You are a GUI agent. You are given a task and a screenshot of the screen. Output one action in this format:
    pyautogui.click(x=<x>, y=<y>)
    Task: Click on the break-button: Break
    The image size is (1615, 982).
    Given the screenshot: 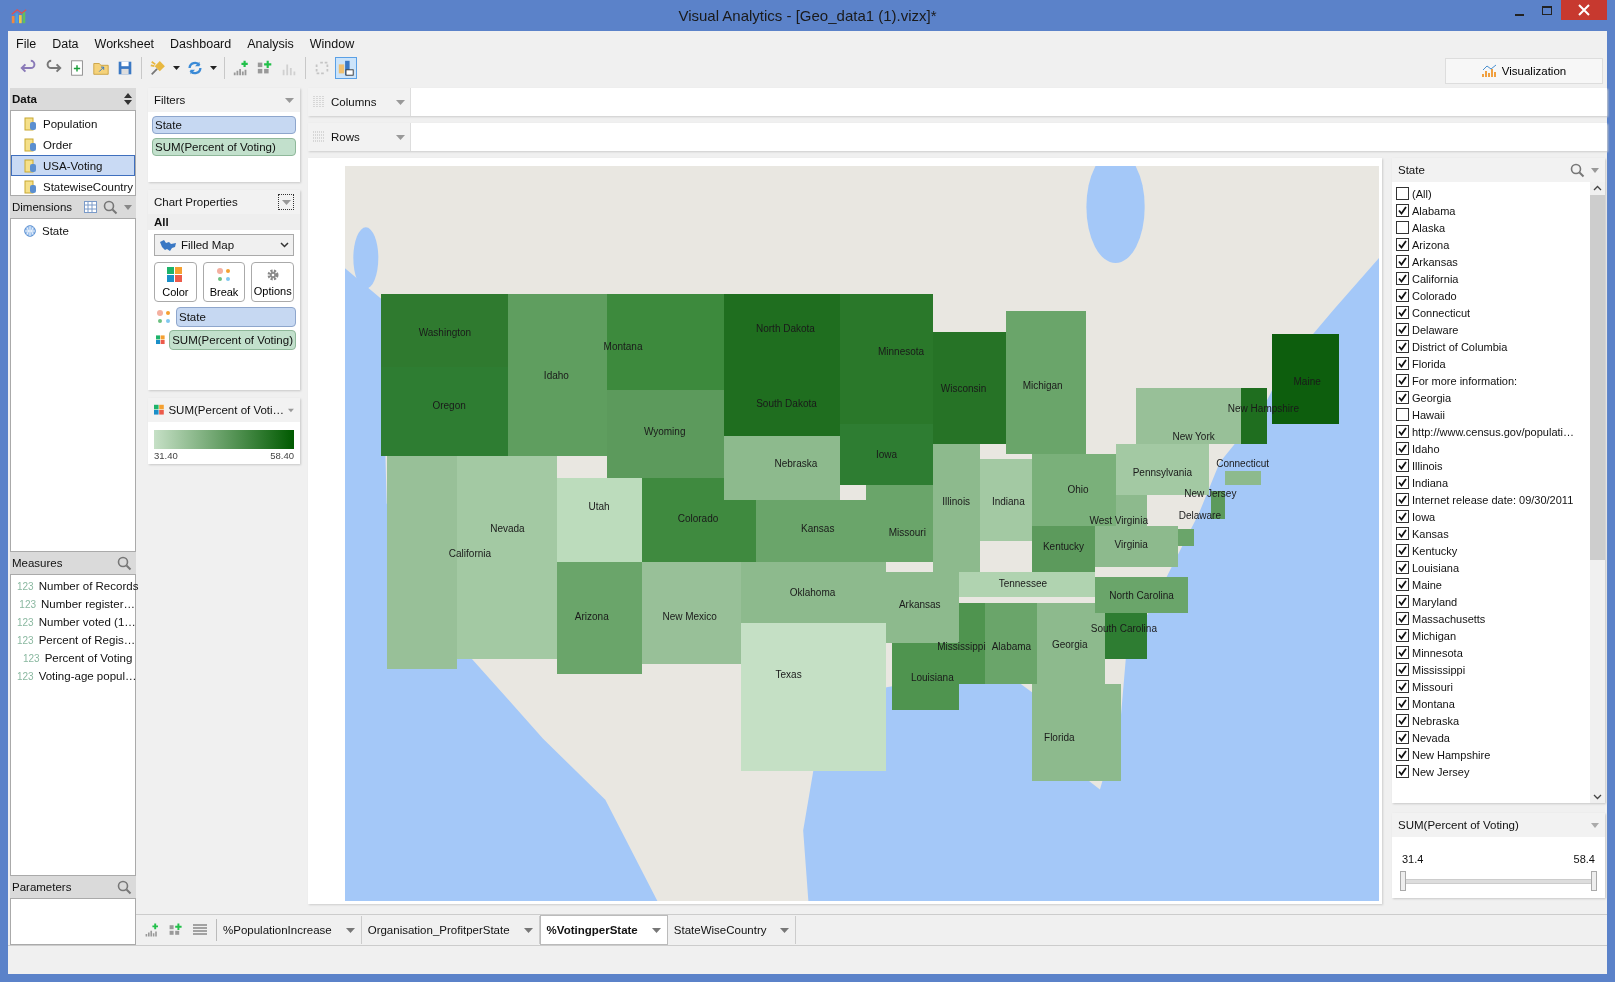 What is the action you would take?
    pyautogui.click(x=224, y=282)
    